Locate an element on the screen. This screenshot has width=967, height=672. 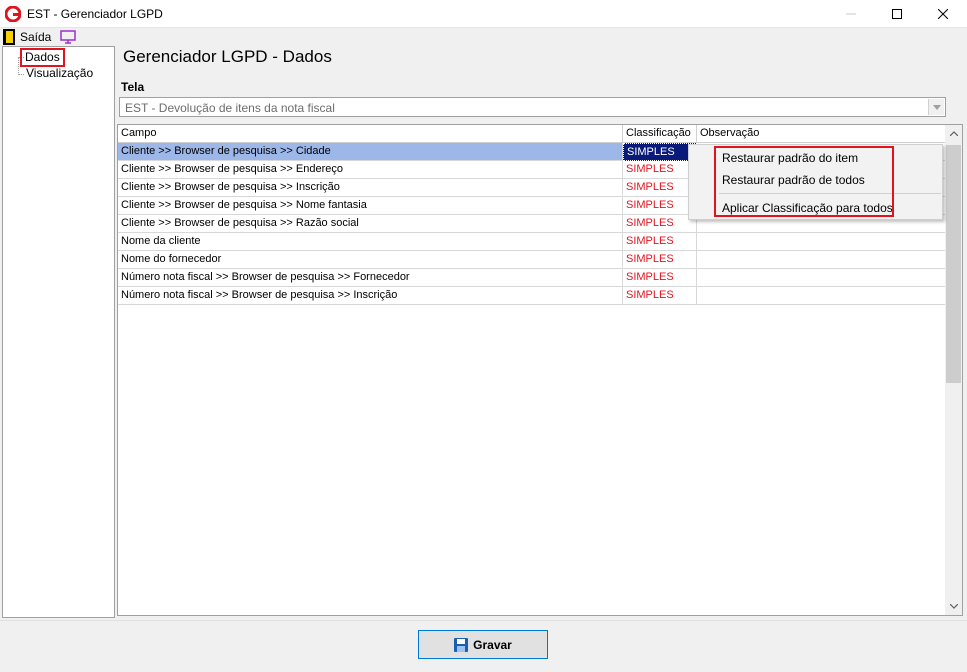
minimize-button is located at coordinates (851, 14).